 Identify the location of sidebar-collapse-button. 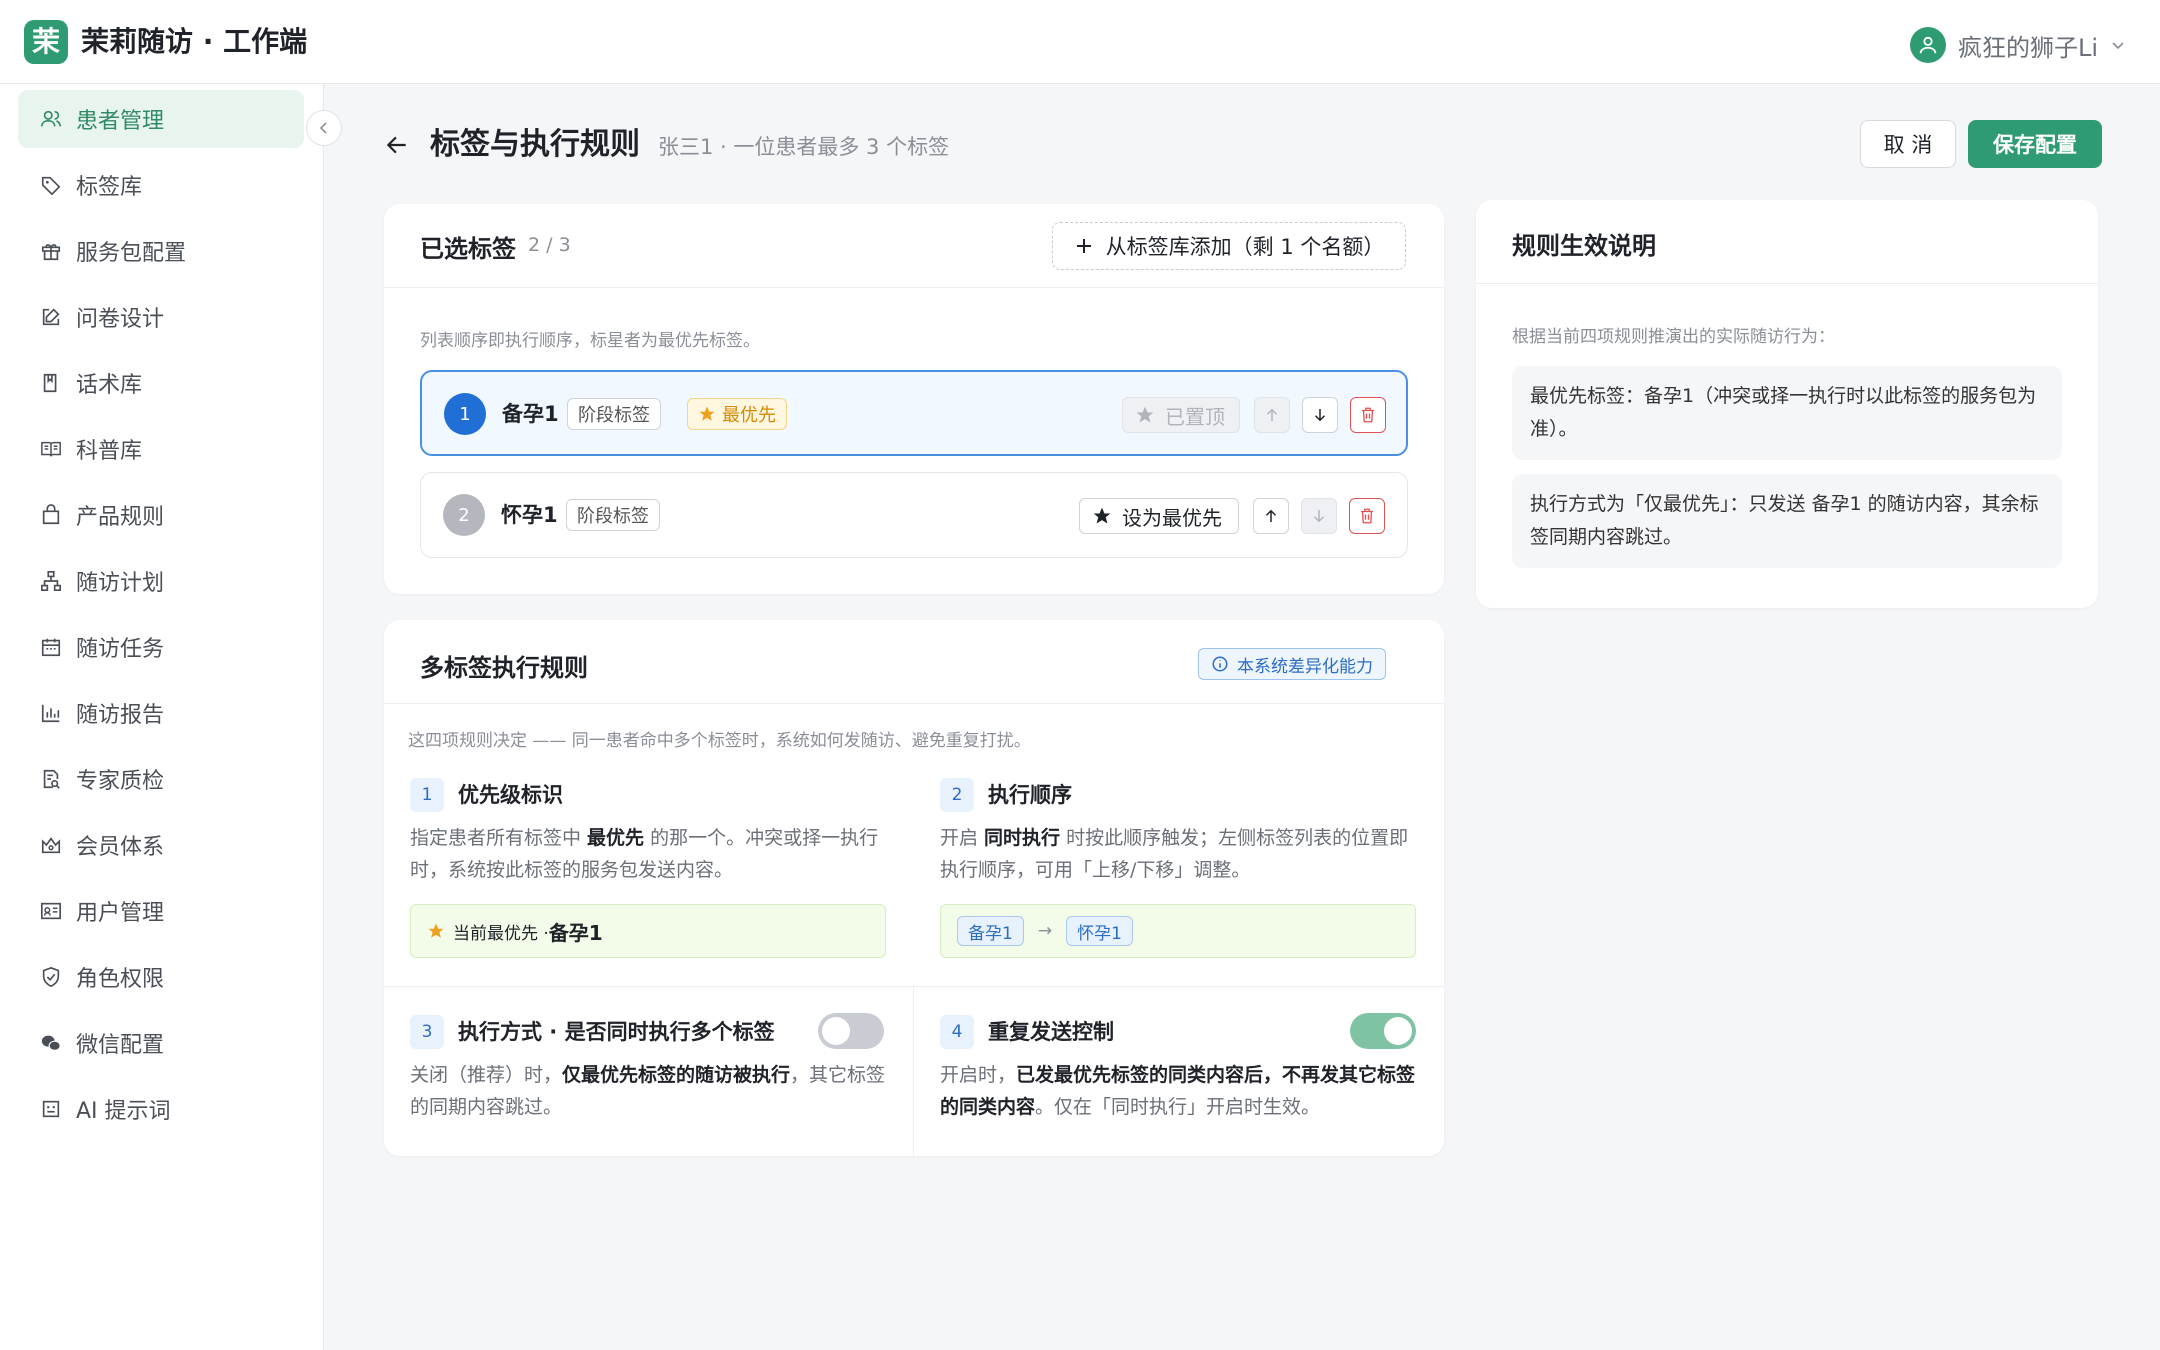
(324, 128).